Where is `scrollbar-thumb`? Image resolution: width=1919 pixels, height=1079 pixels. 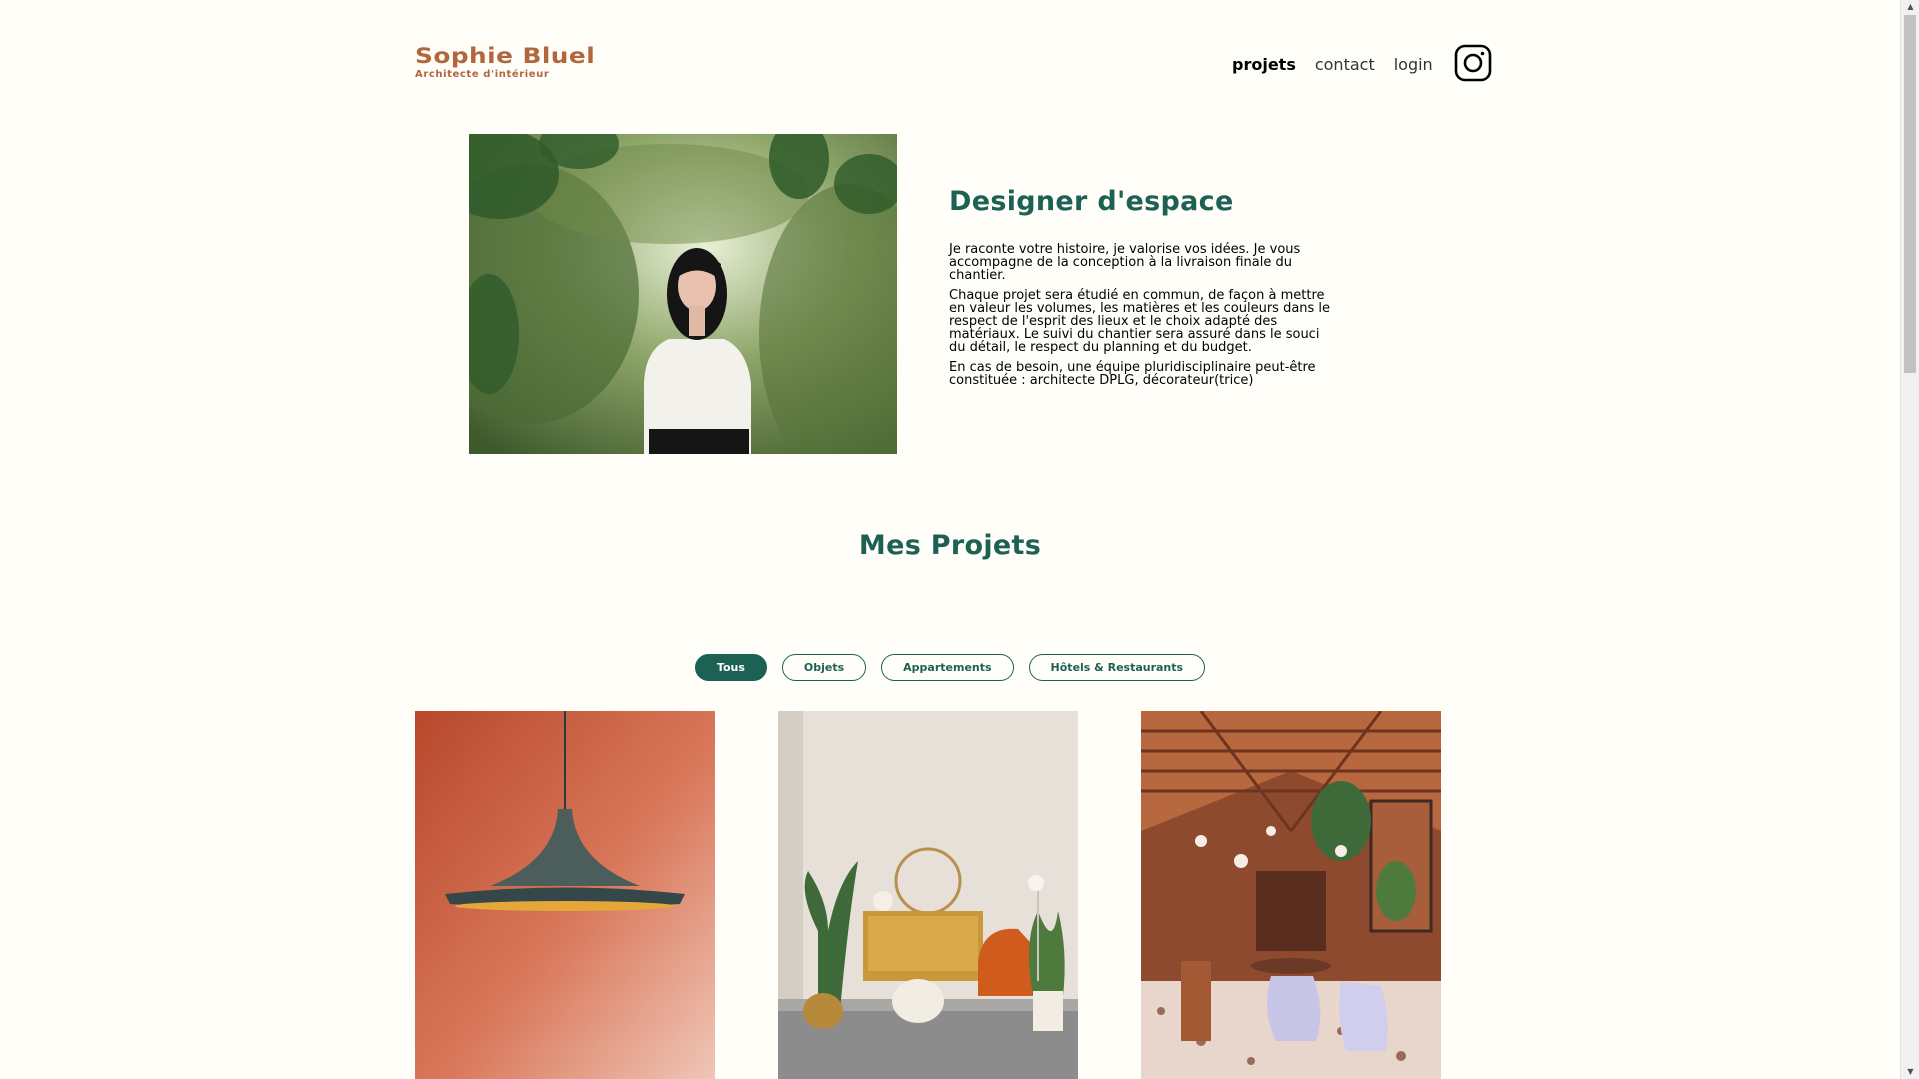
scrollbar-thumb is located at coordinates (1910, 194).